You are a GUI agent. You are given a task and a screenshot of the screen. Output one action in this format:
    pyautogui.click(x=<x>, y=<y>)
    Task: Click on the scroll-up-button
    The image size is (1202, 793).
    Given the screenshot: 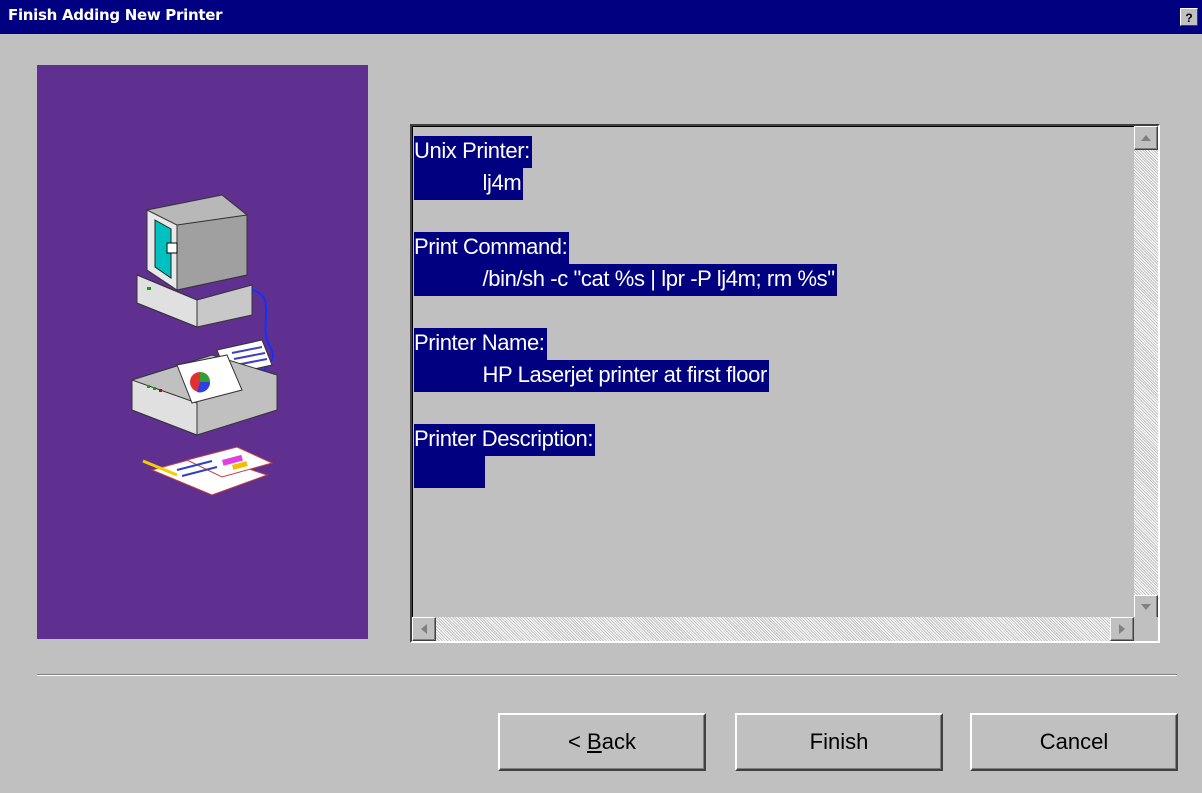 What is the action you would take?
    pyautogui.click(x=1146, y=138)
    